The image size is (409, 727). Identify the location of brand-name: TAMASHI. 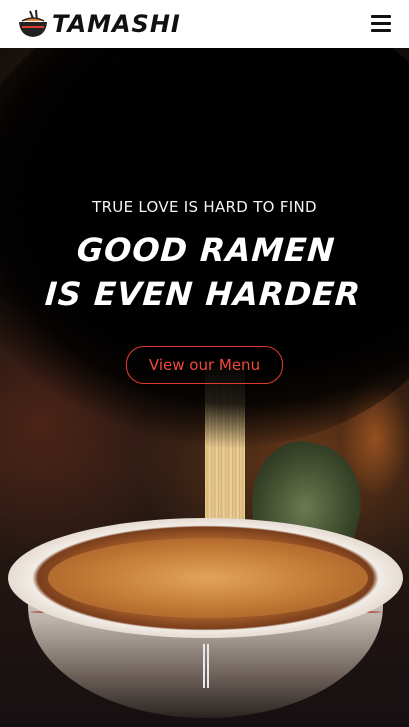
(116, 24).